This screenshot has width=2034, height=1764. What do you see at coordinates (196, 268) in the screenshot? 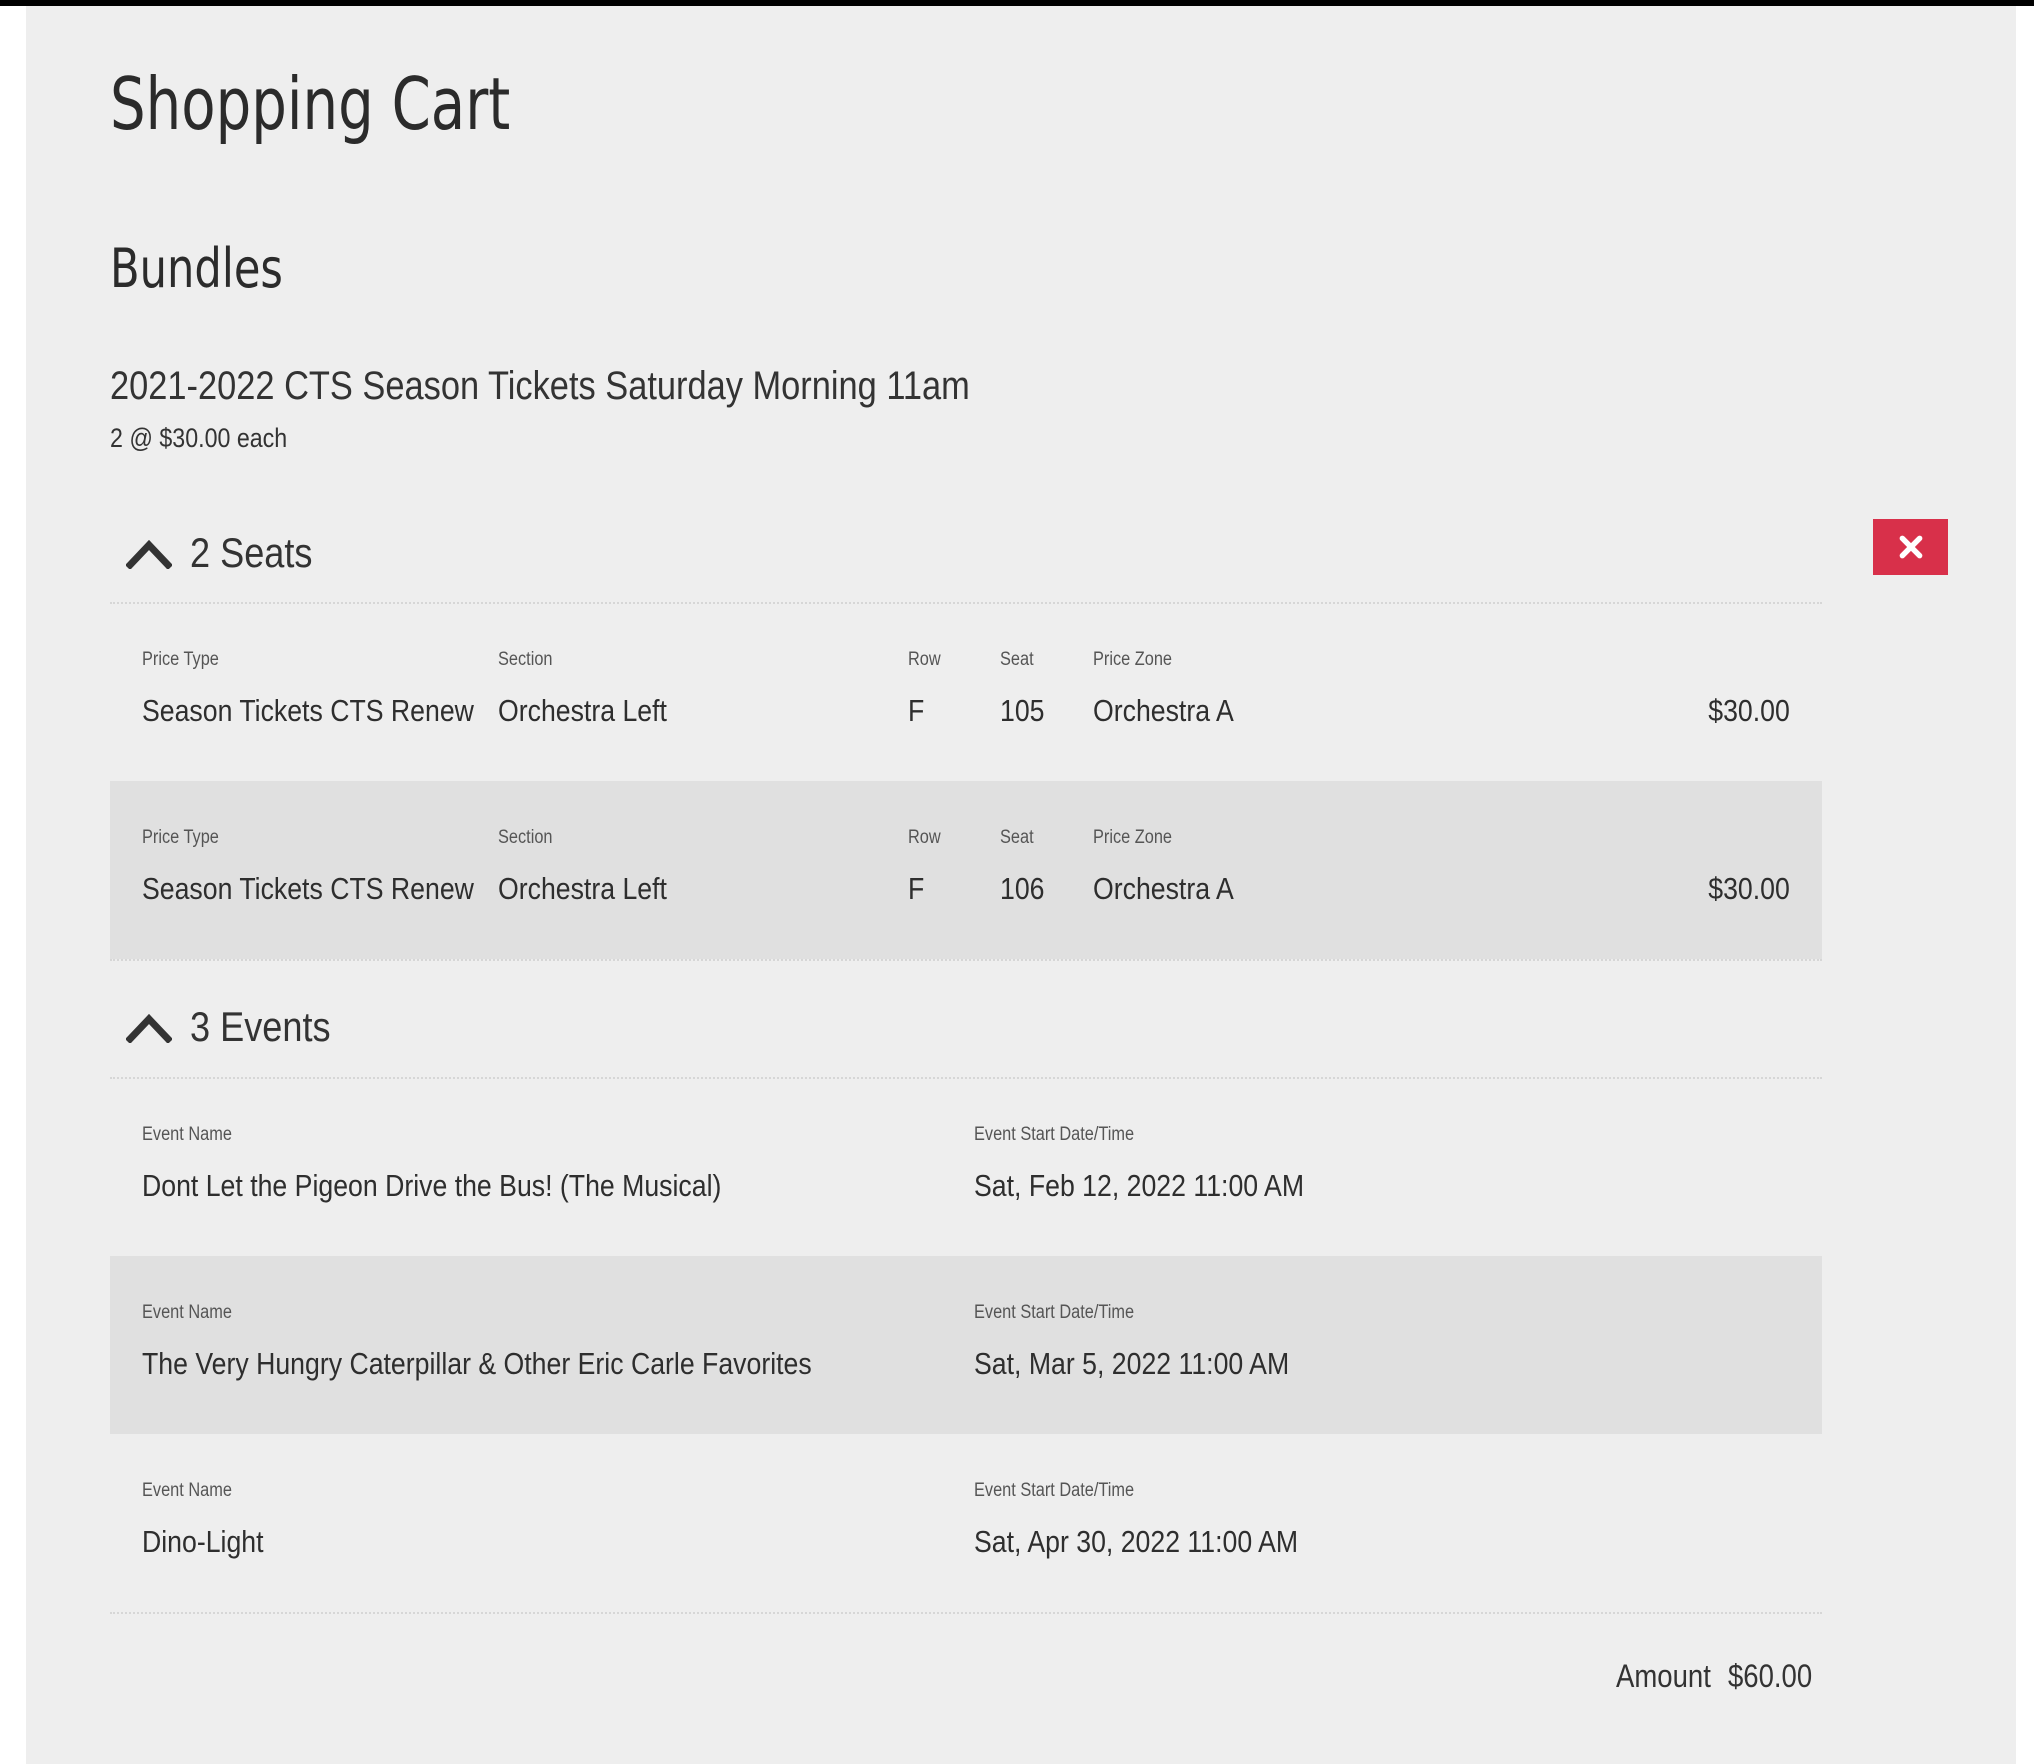
I see `bundles-heading: Bundles` at bounding box center [196, 268].